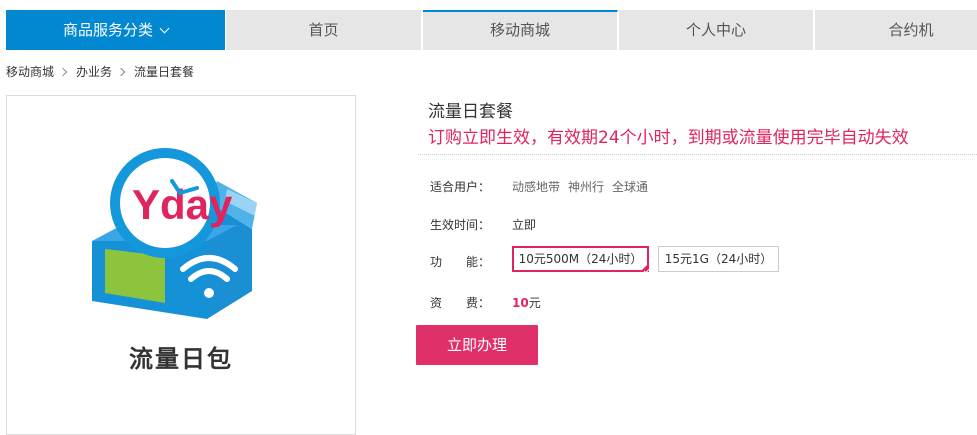  Describe the element at coordinates (716, 30) in the screenshot. I see `nav-user-center: 个人中心` at that location.